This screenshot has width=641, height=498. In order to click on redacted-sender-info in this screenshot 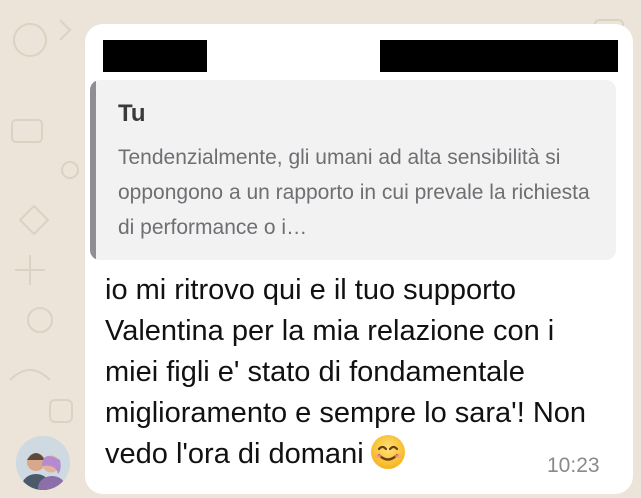, I will do `click(499, 56)`.